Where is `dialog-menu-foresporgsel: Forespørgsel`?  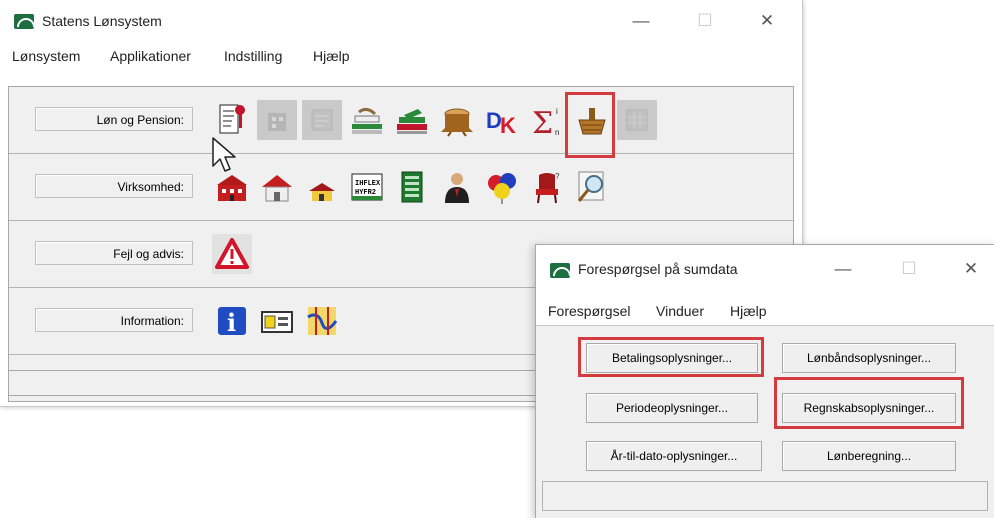
dialog-menu-foresporgsel: Forespørgsel is located at coordinates (589, 311).